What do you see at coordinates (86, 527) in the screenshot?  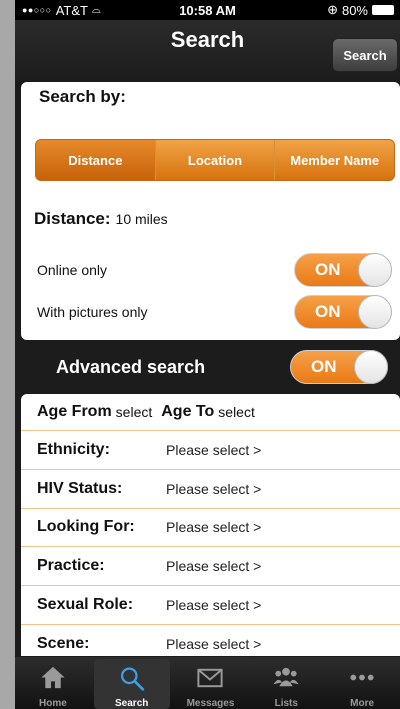 I see `looking-for-label: Looking For:` at bounding box center [86, 527].